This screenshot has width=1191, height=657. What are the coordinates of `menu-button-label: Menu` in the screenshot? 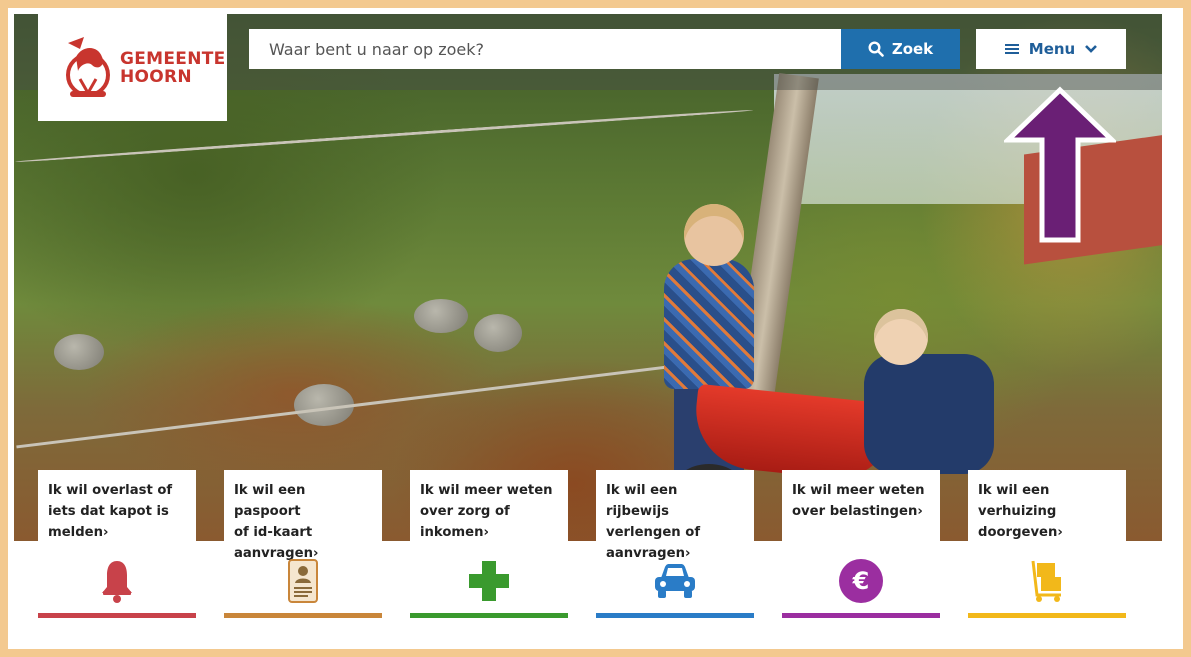 It's located at (1052, 49).